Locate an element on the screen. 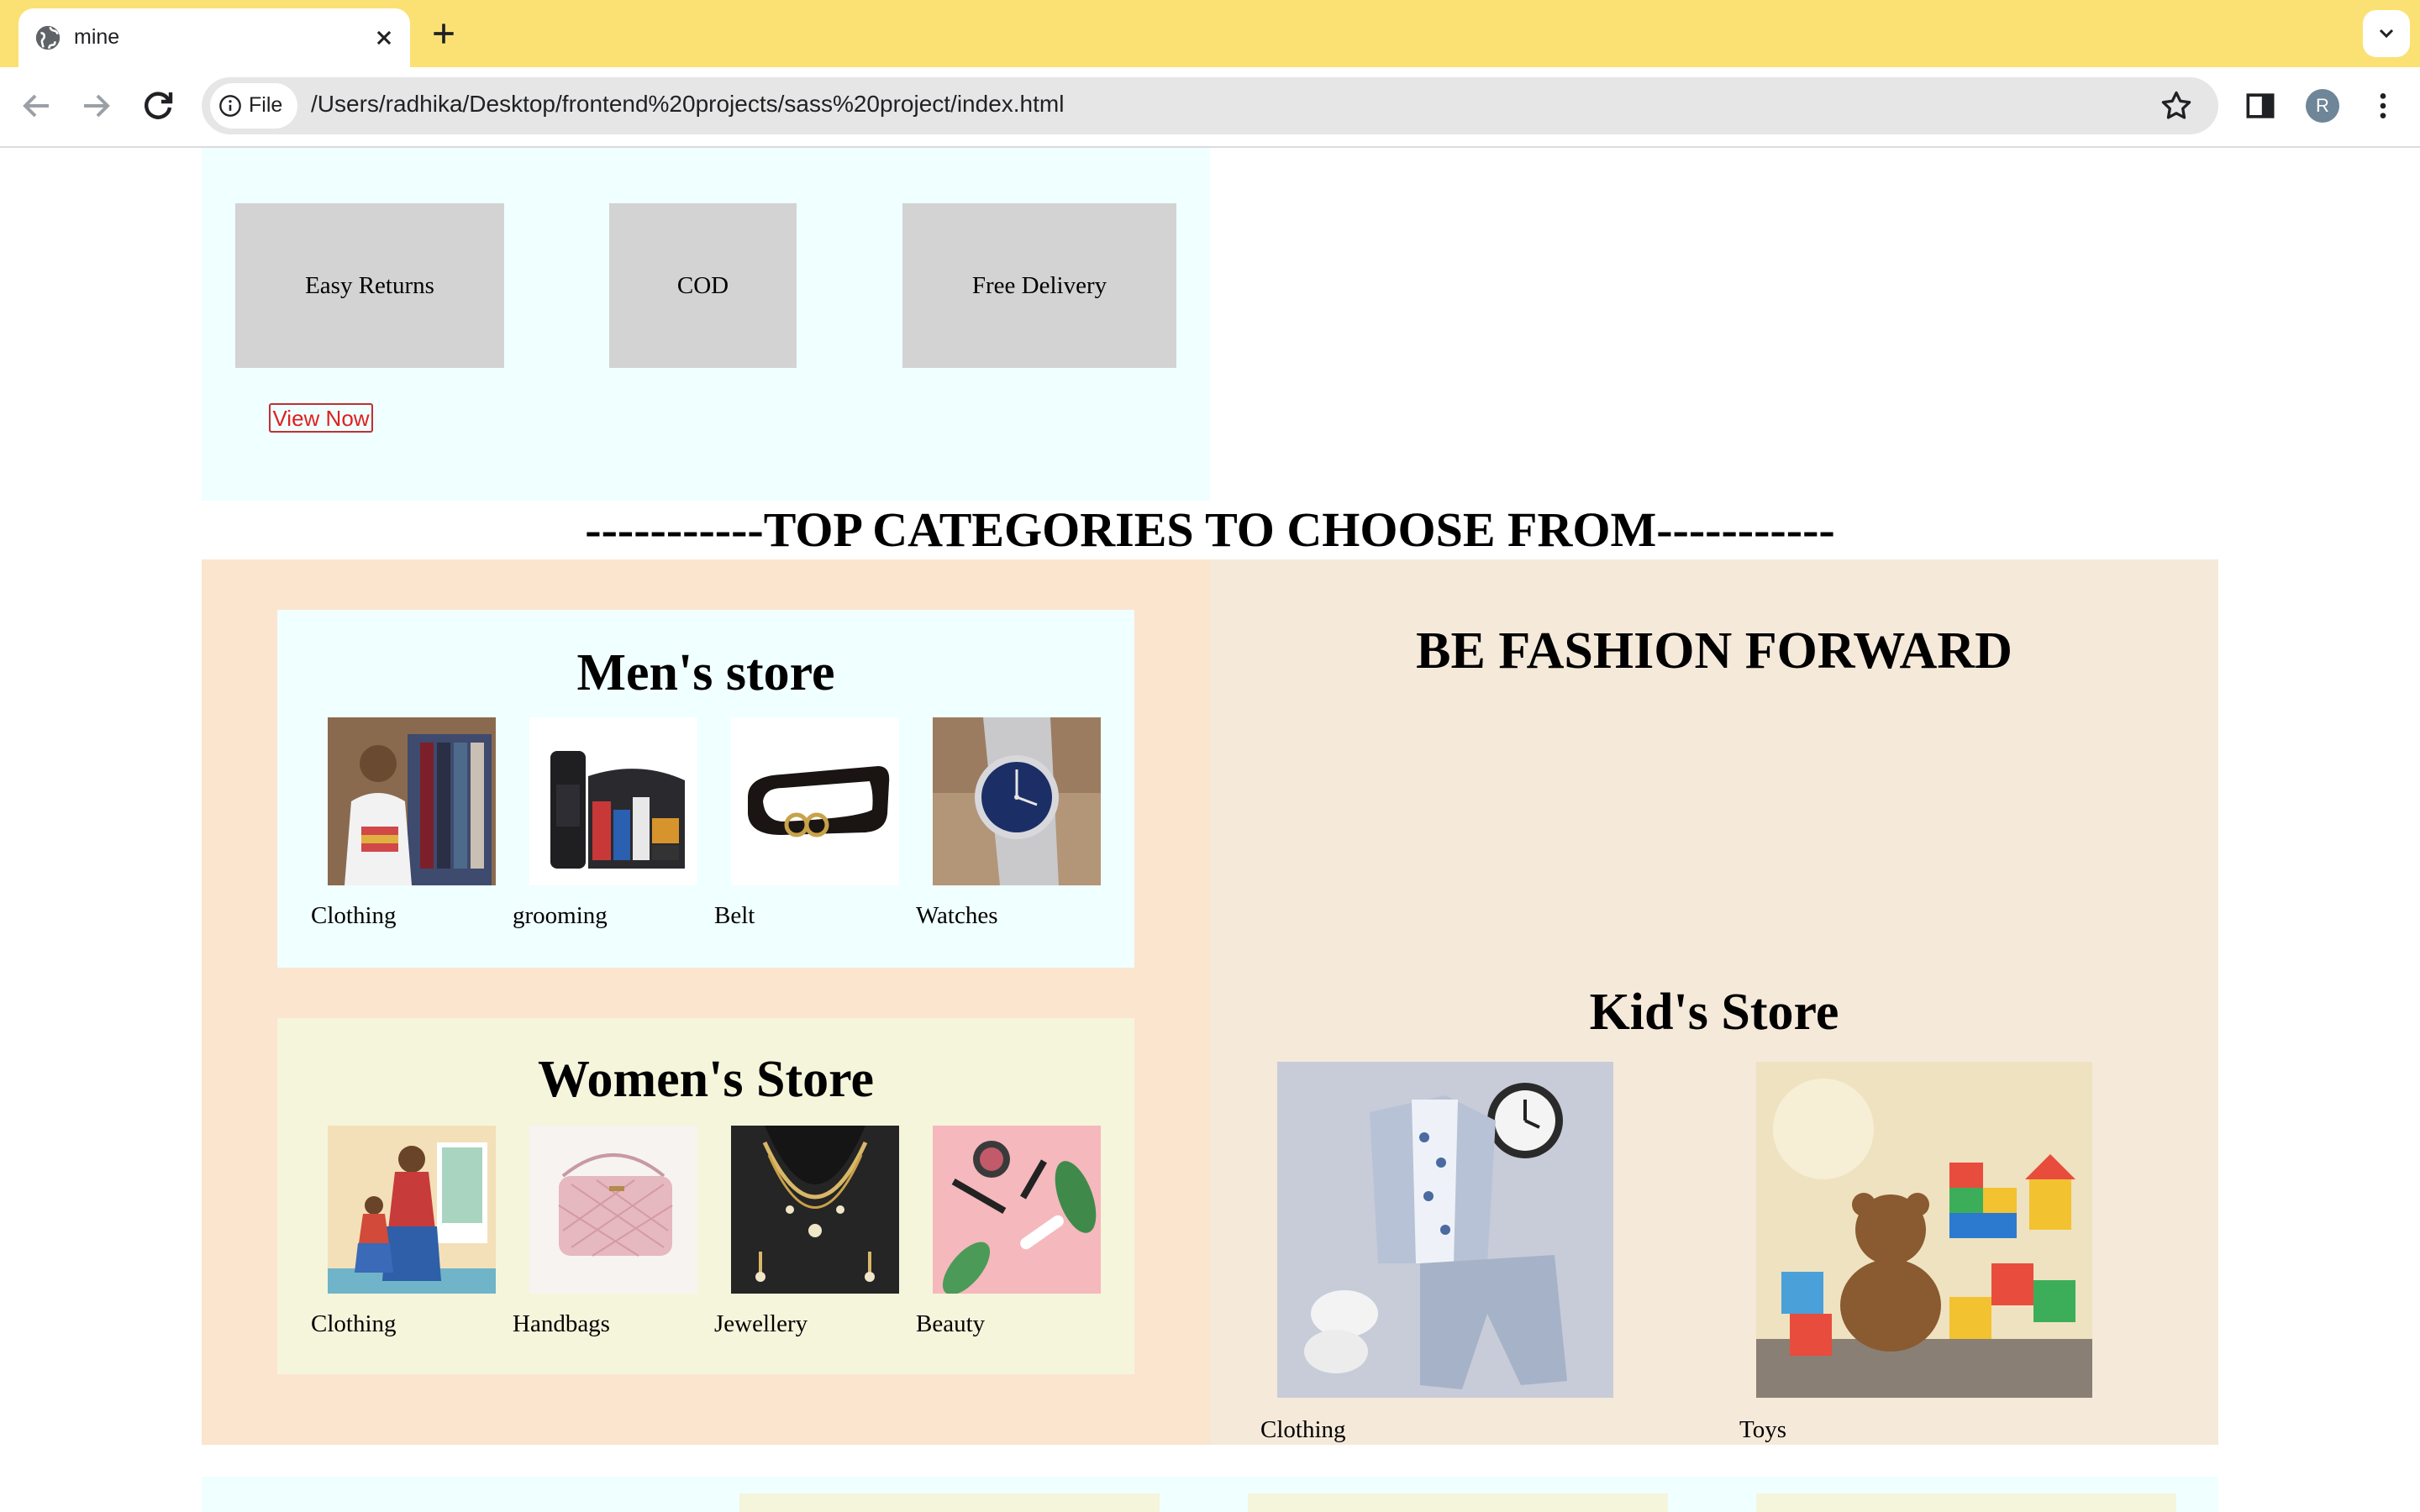  browser-tab: mine is located at coordinates (214, 37).